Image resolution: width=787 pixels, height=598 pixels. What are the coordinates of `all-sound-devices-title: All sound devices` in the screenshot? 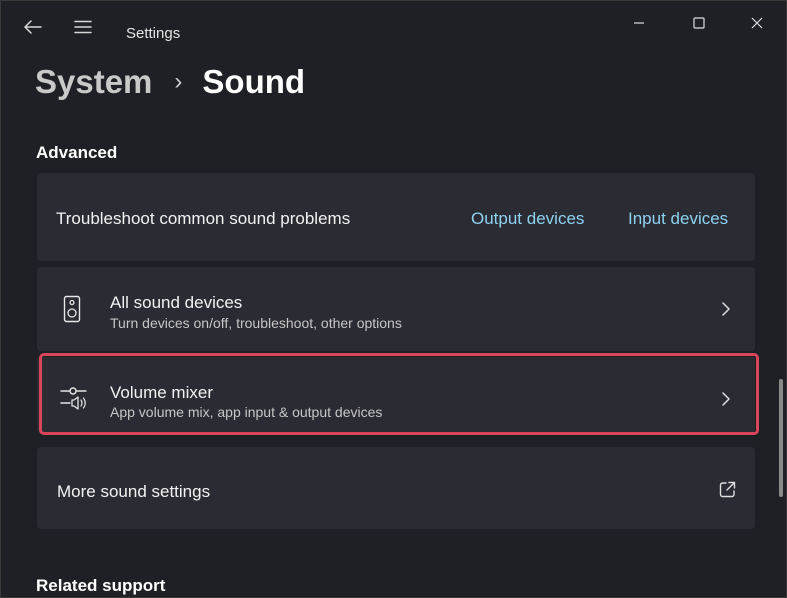 It's located at (176, 302).